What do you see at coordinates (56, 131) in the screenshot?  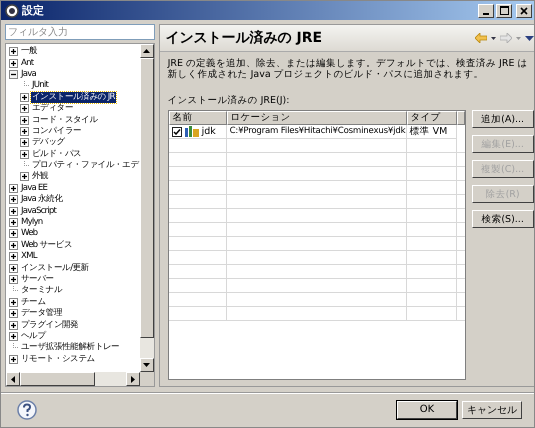 I see `tree-item: コンパイラー` at bounding box center [56, 131].